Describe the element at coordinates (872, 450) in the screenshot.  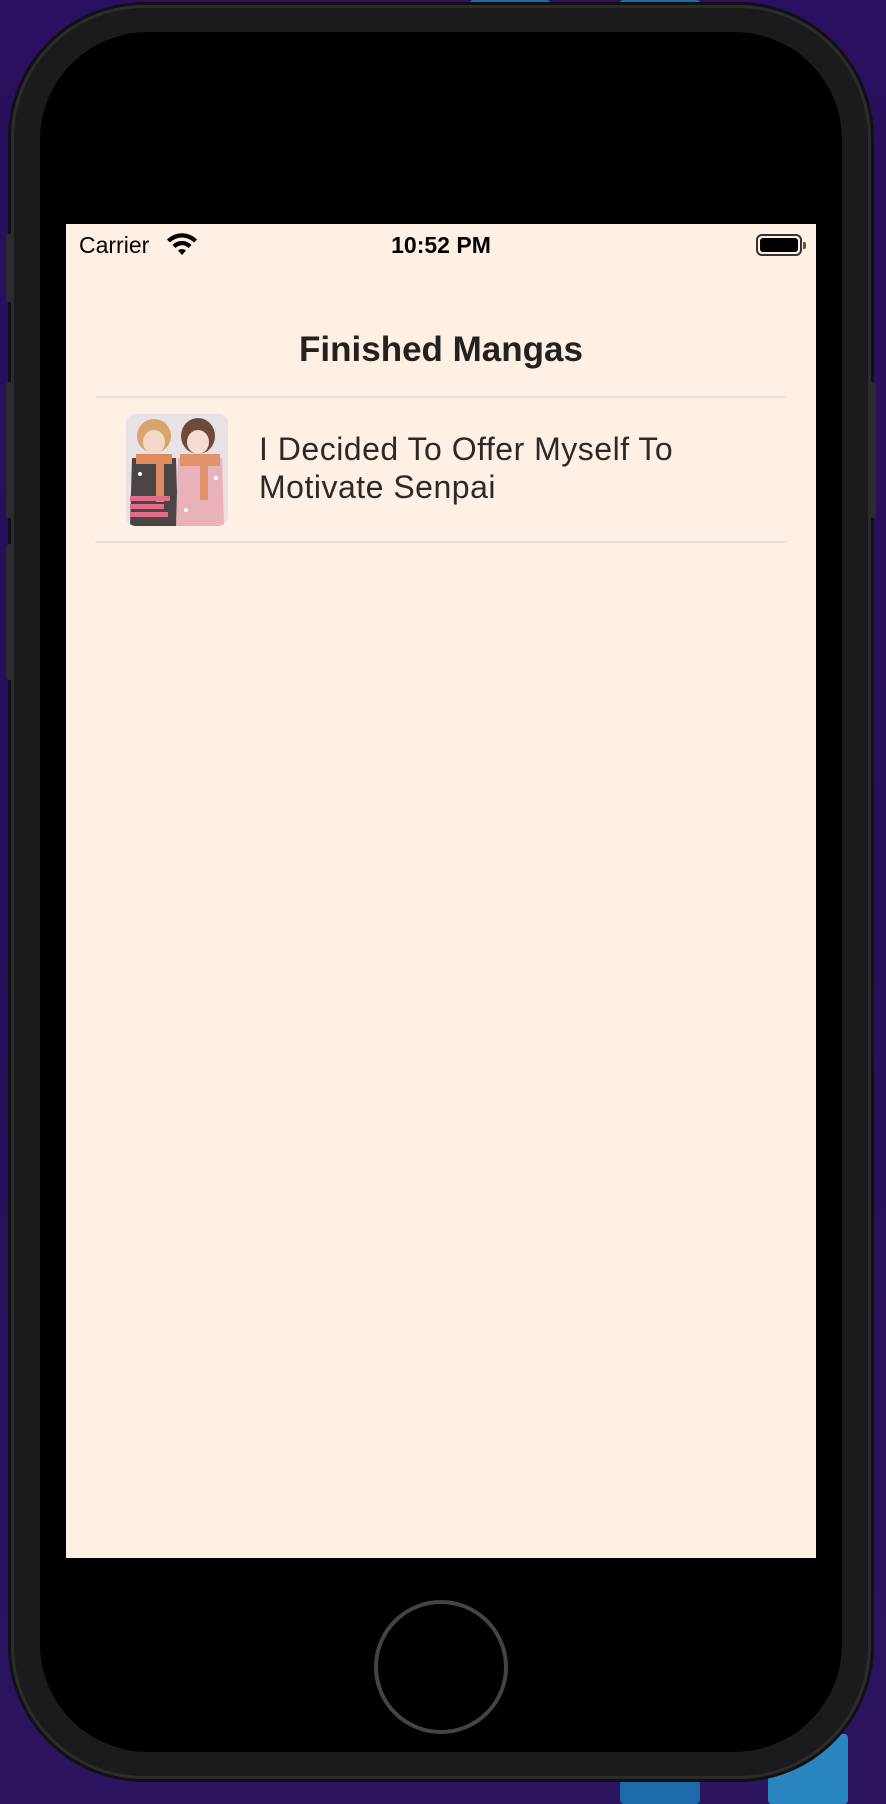
I see `power-button` at that location.